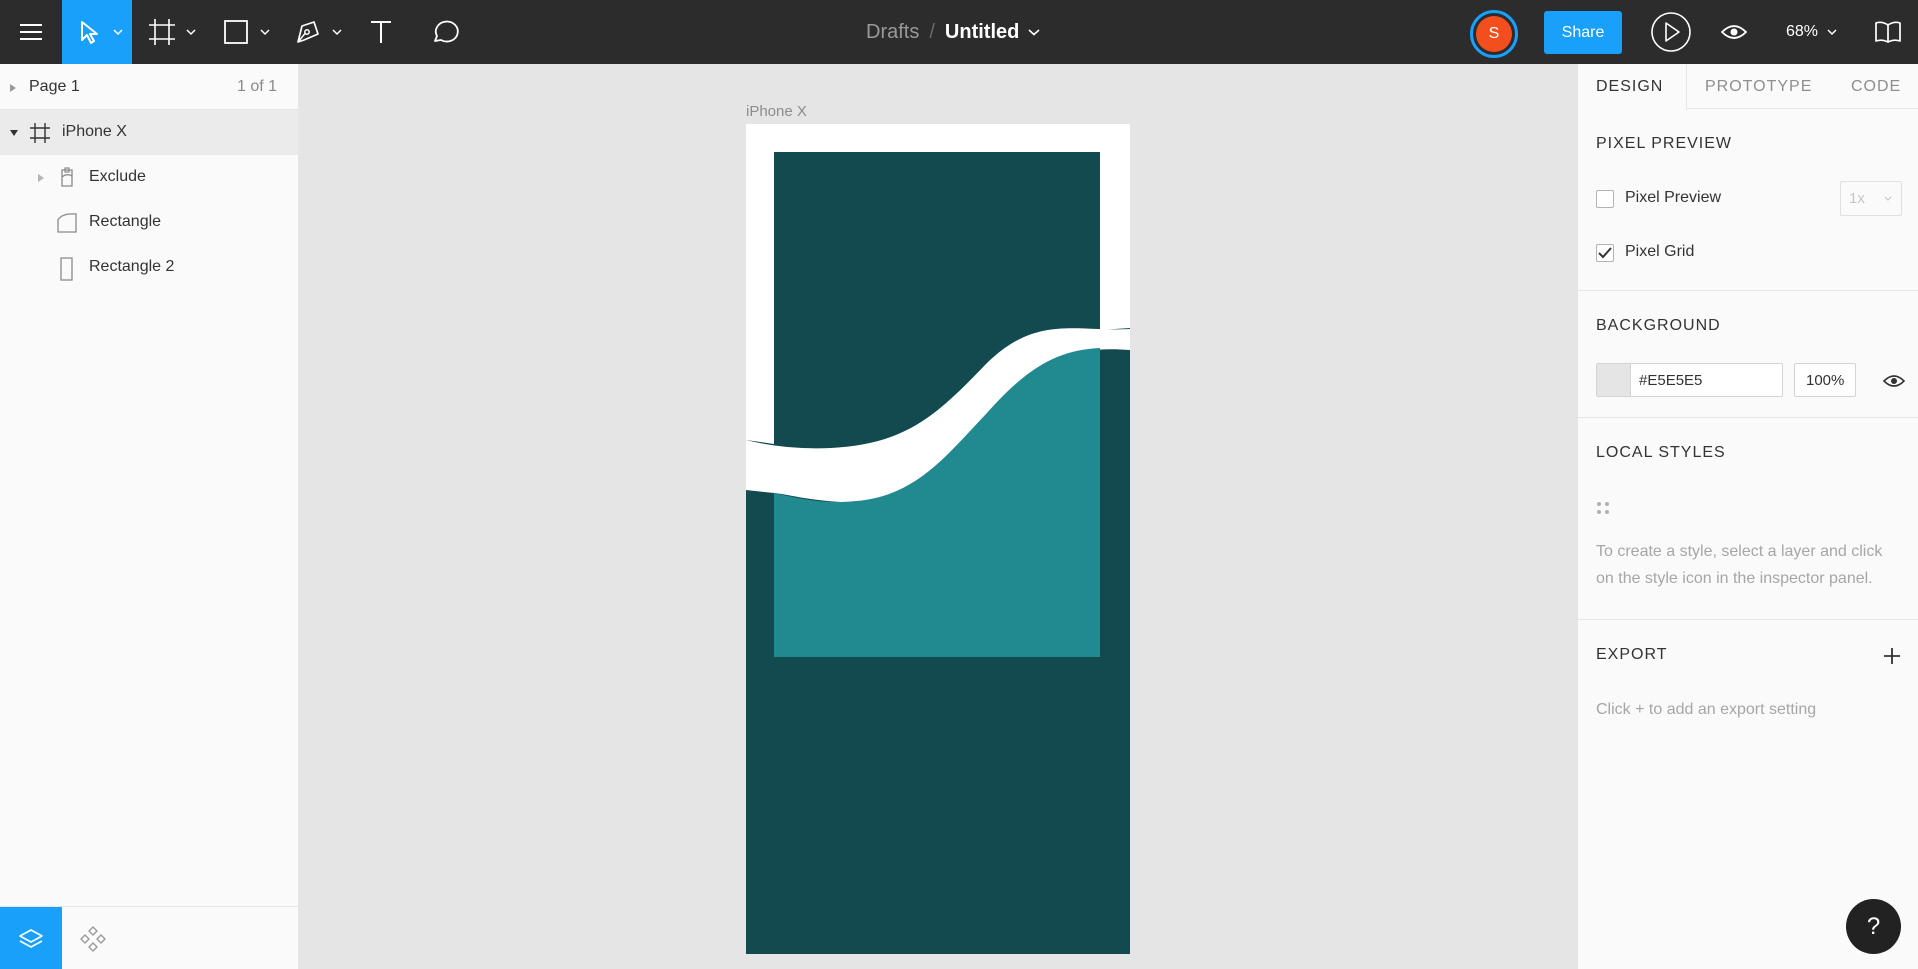  I want to click on components-icon, so click(93, 938).